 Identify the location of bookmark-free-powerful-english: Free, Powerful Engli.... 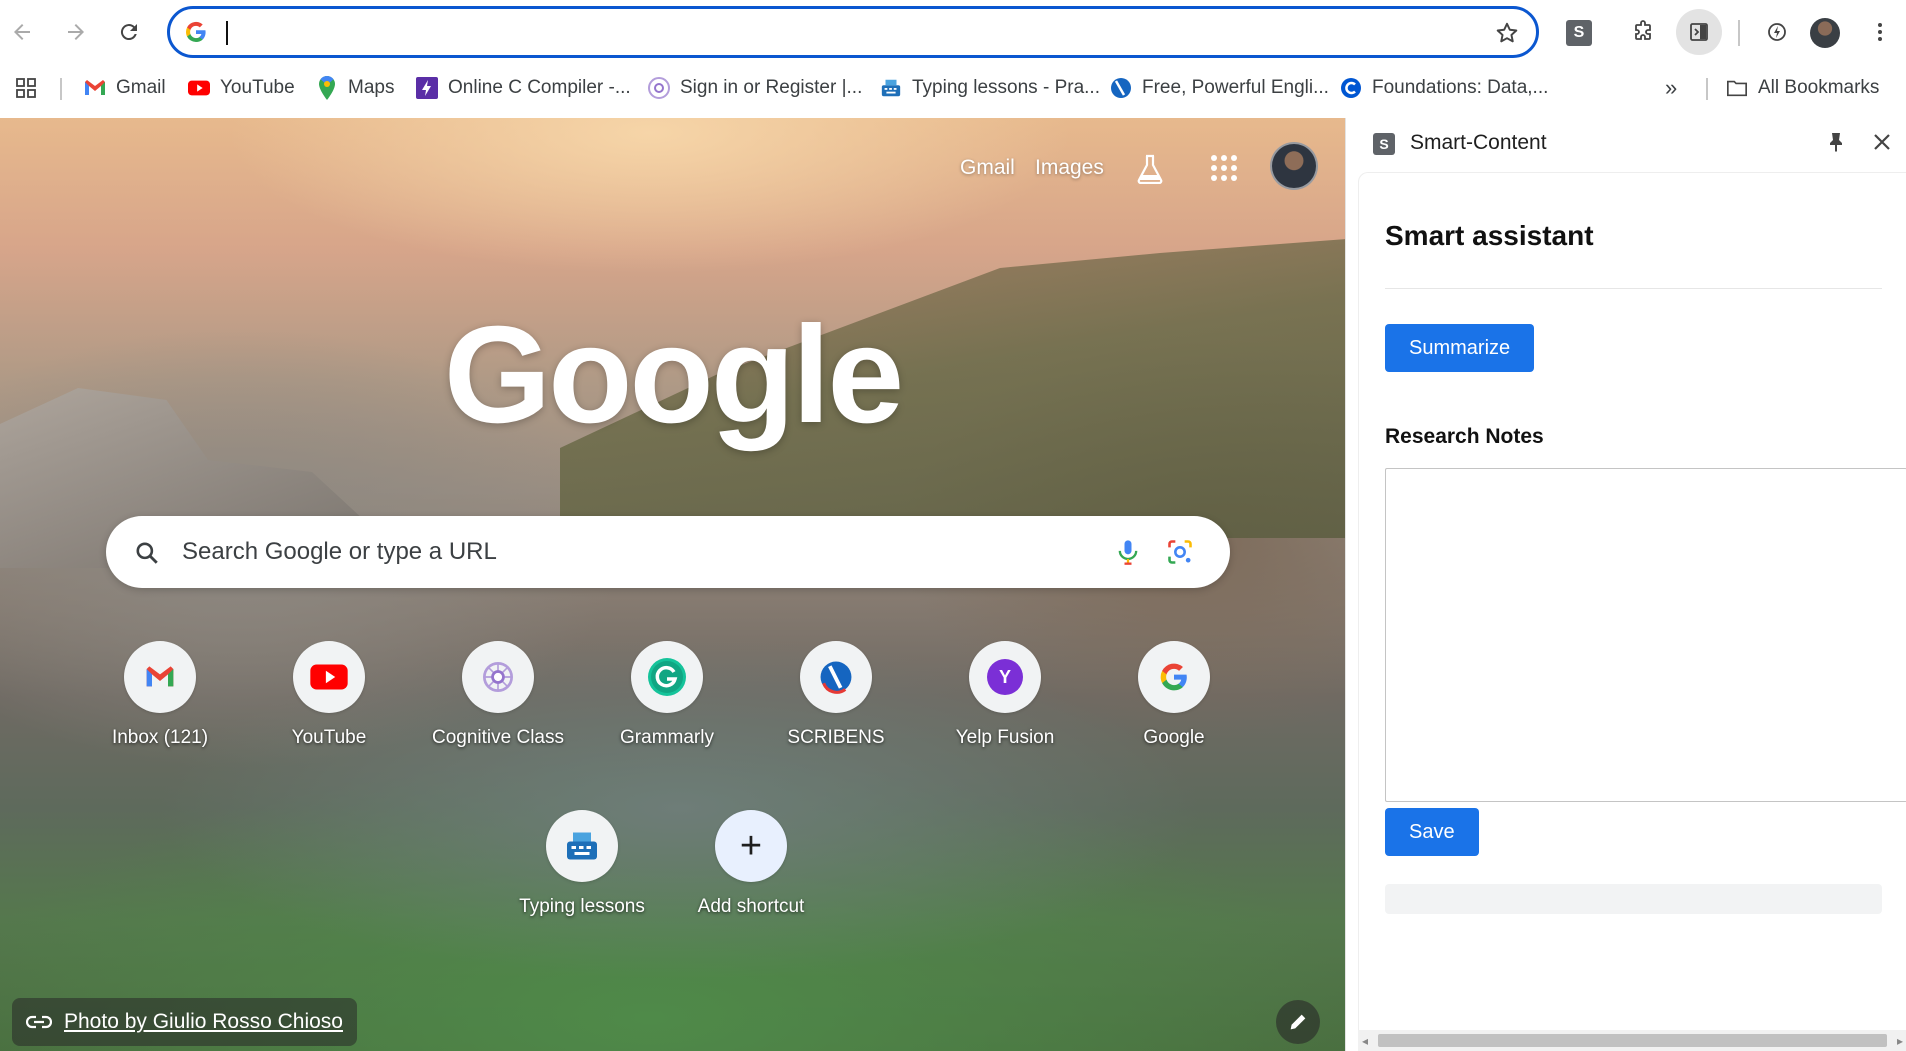
(1219, 88).